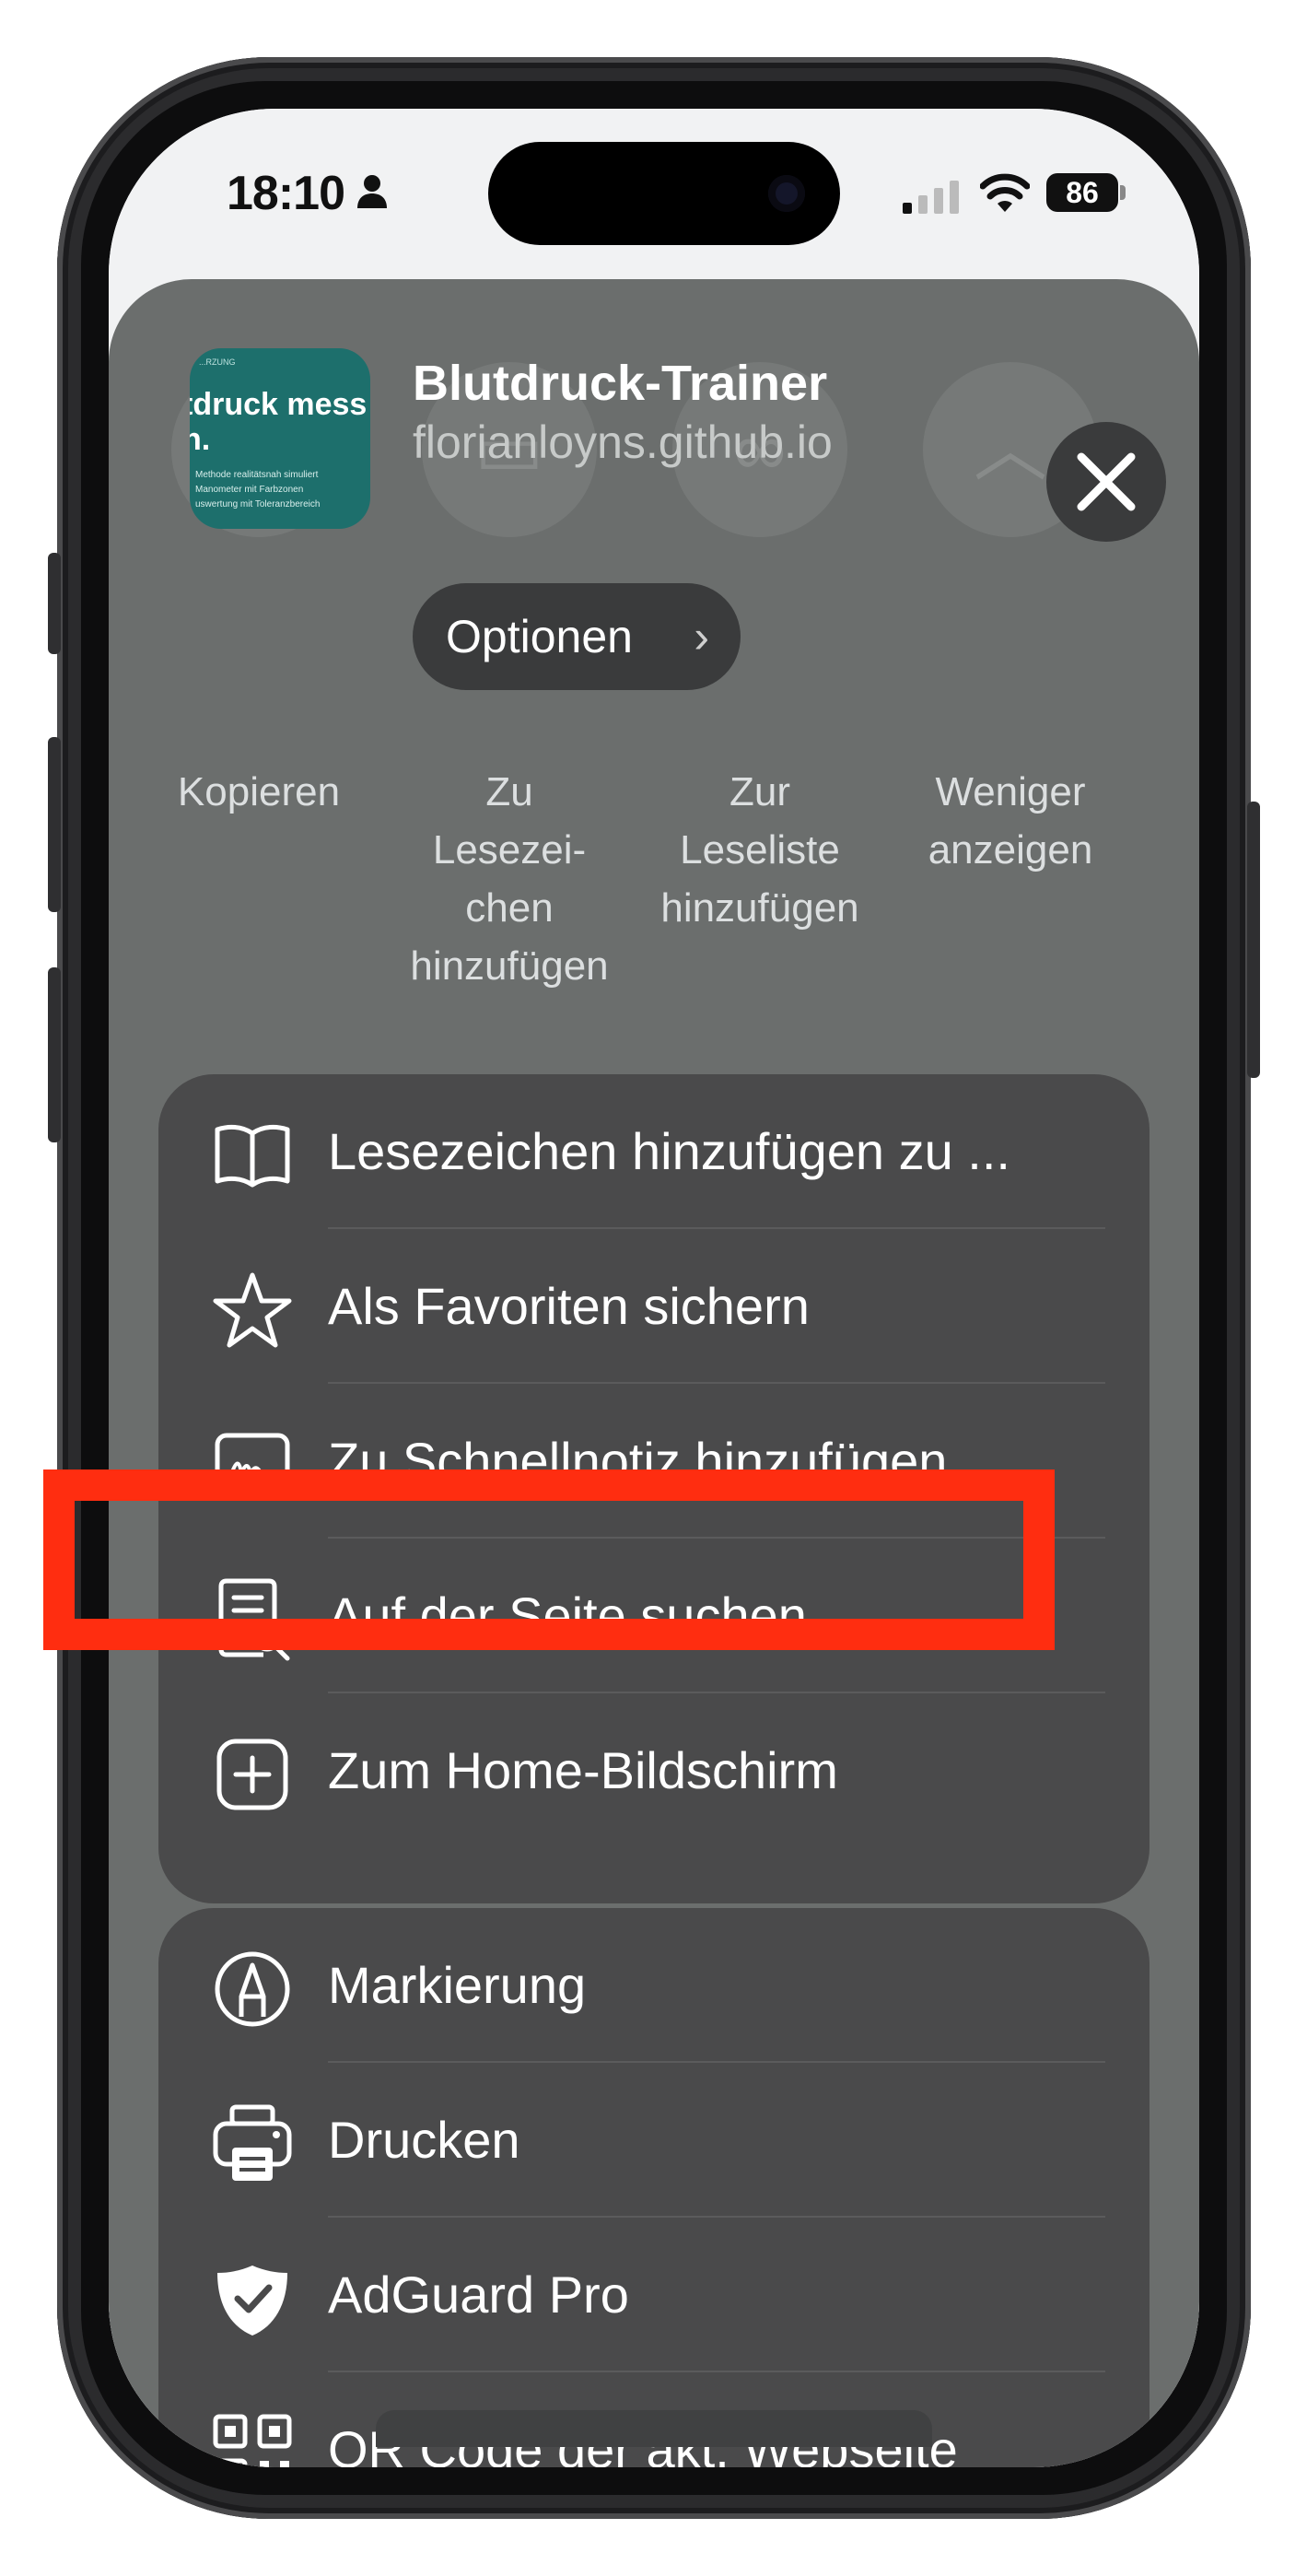 The height and width of the screenshot is (2576, 1307). I want to click on battery-level: 86, so click(1082, 192).